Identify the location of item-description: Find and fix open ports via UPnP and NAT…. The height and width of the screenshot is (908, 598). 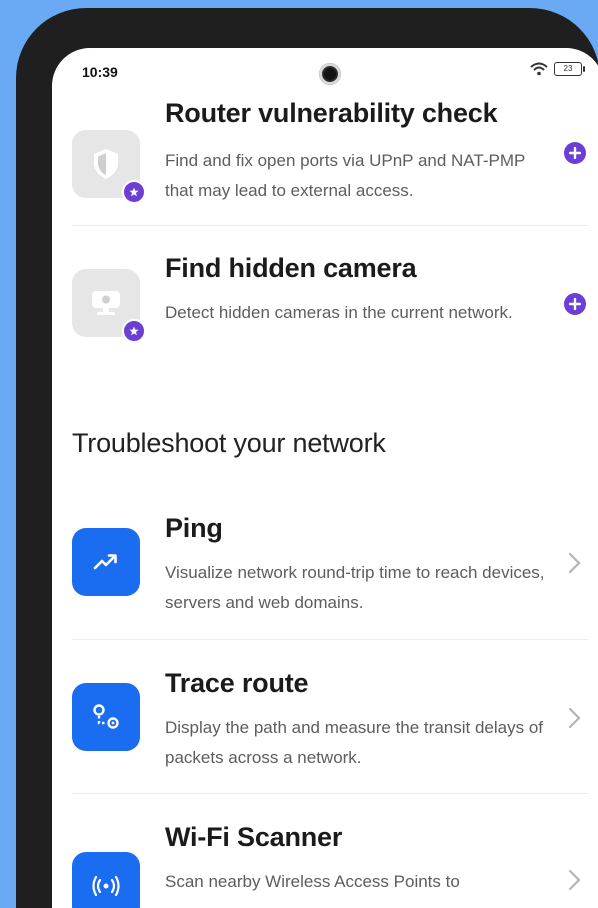
(345, 175).